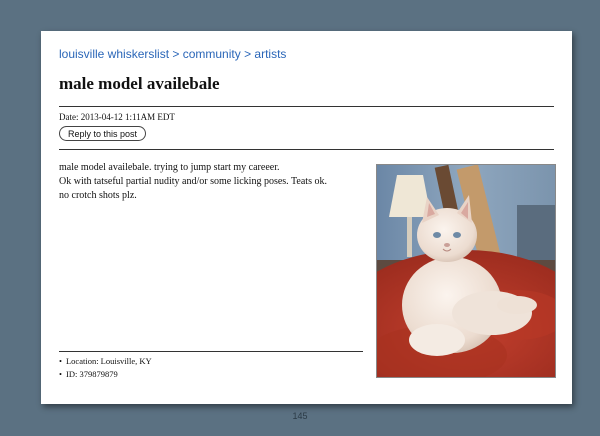 The width and height of the screenshot is (600, 436). I want to click on id-attribute: ID: 379879879, so click(105, 374).